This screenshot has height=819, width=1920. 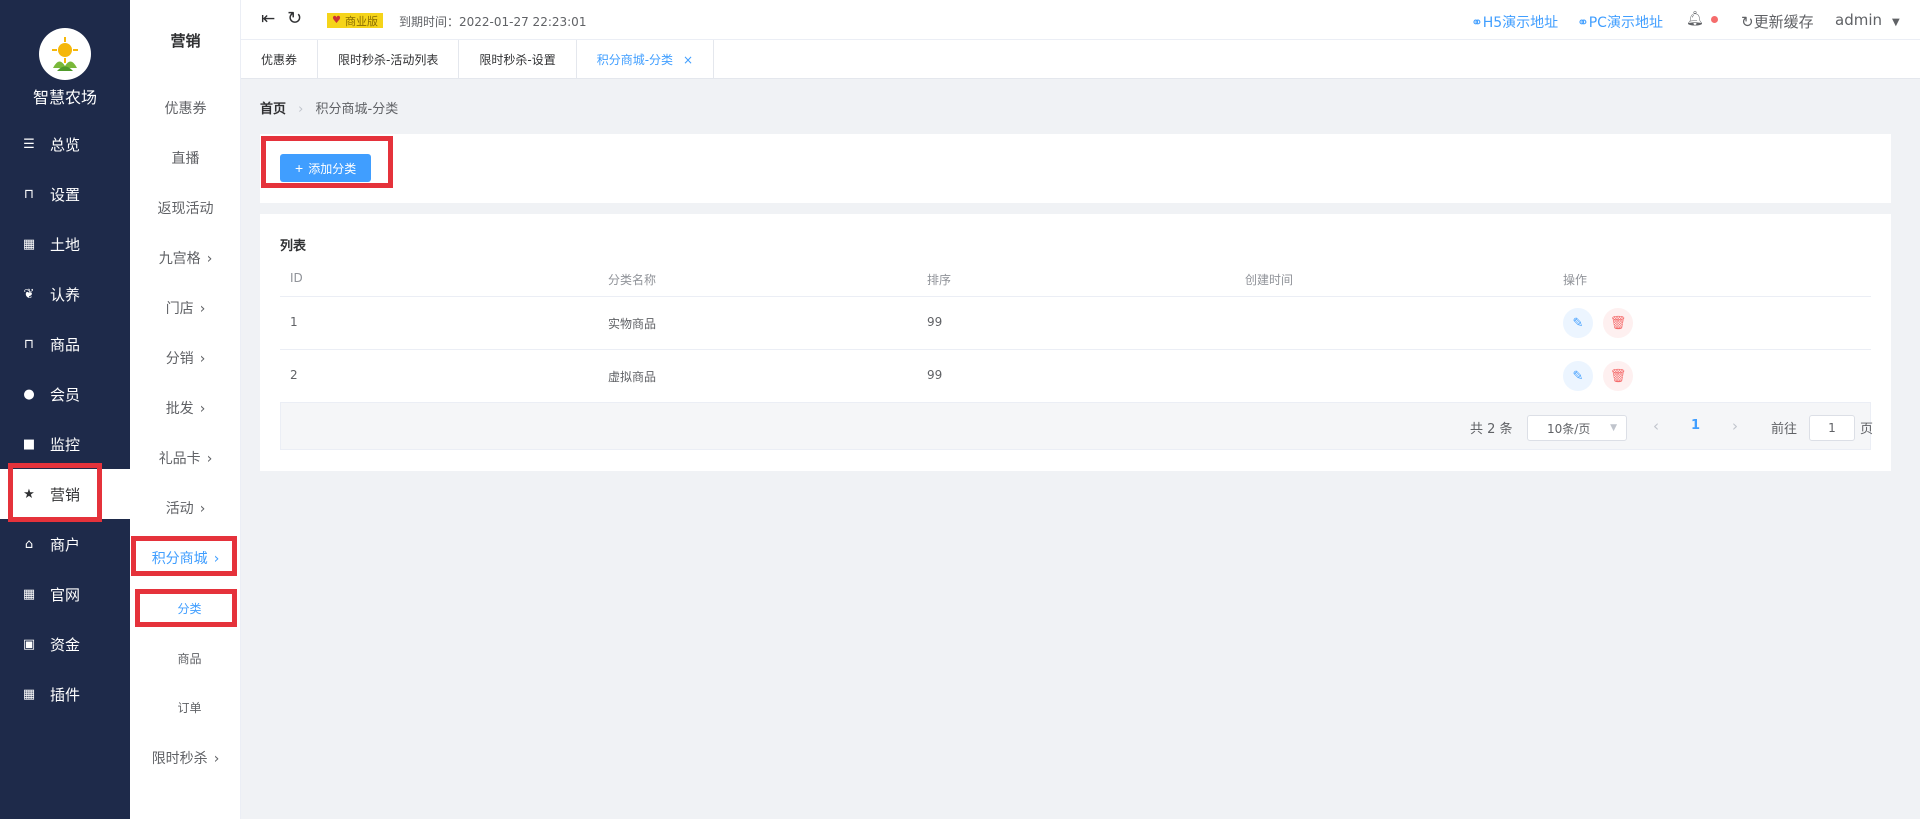 What do you see at coordinates (1896, 22) in the screenshot?
I see `caret-down-icon: ▼` at bounding box center [1896, 22].